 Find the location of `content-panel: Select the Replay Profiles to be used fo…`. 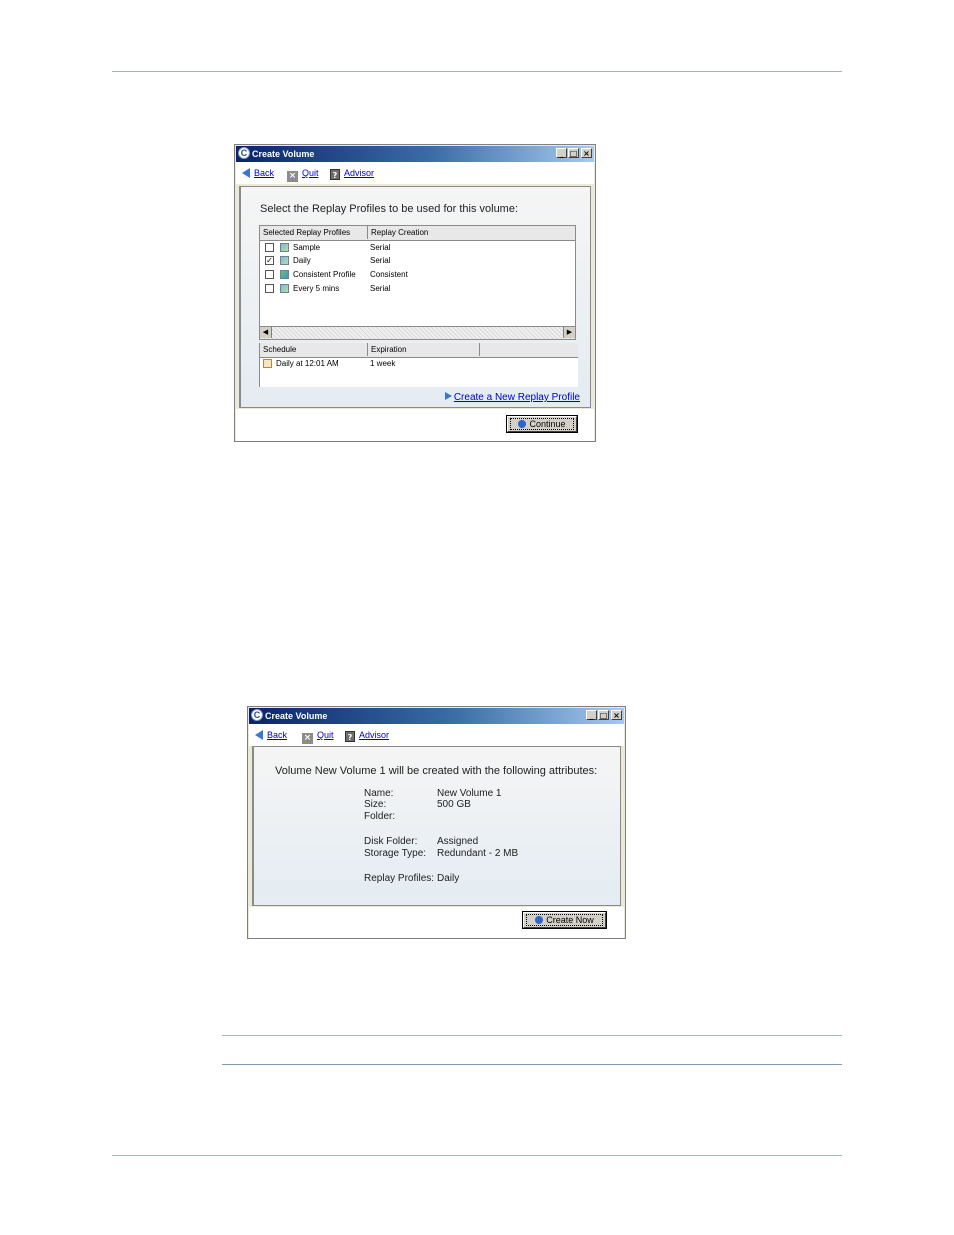

content-panel: Select the Replay Profiles to be used fo… is located at coordinates (415, 297).